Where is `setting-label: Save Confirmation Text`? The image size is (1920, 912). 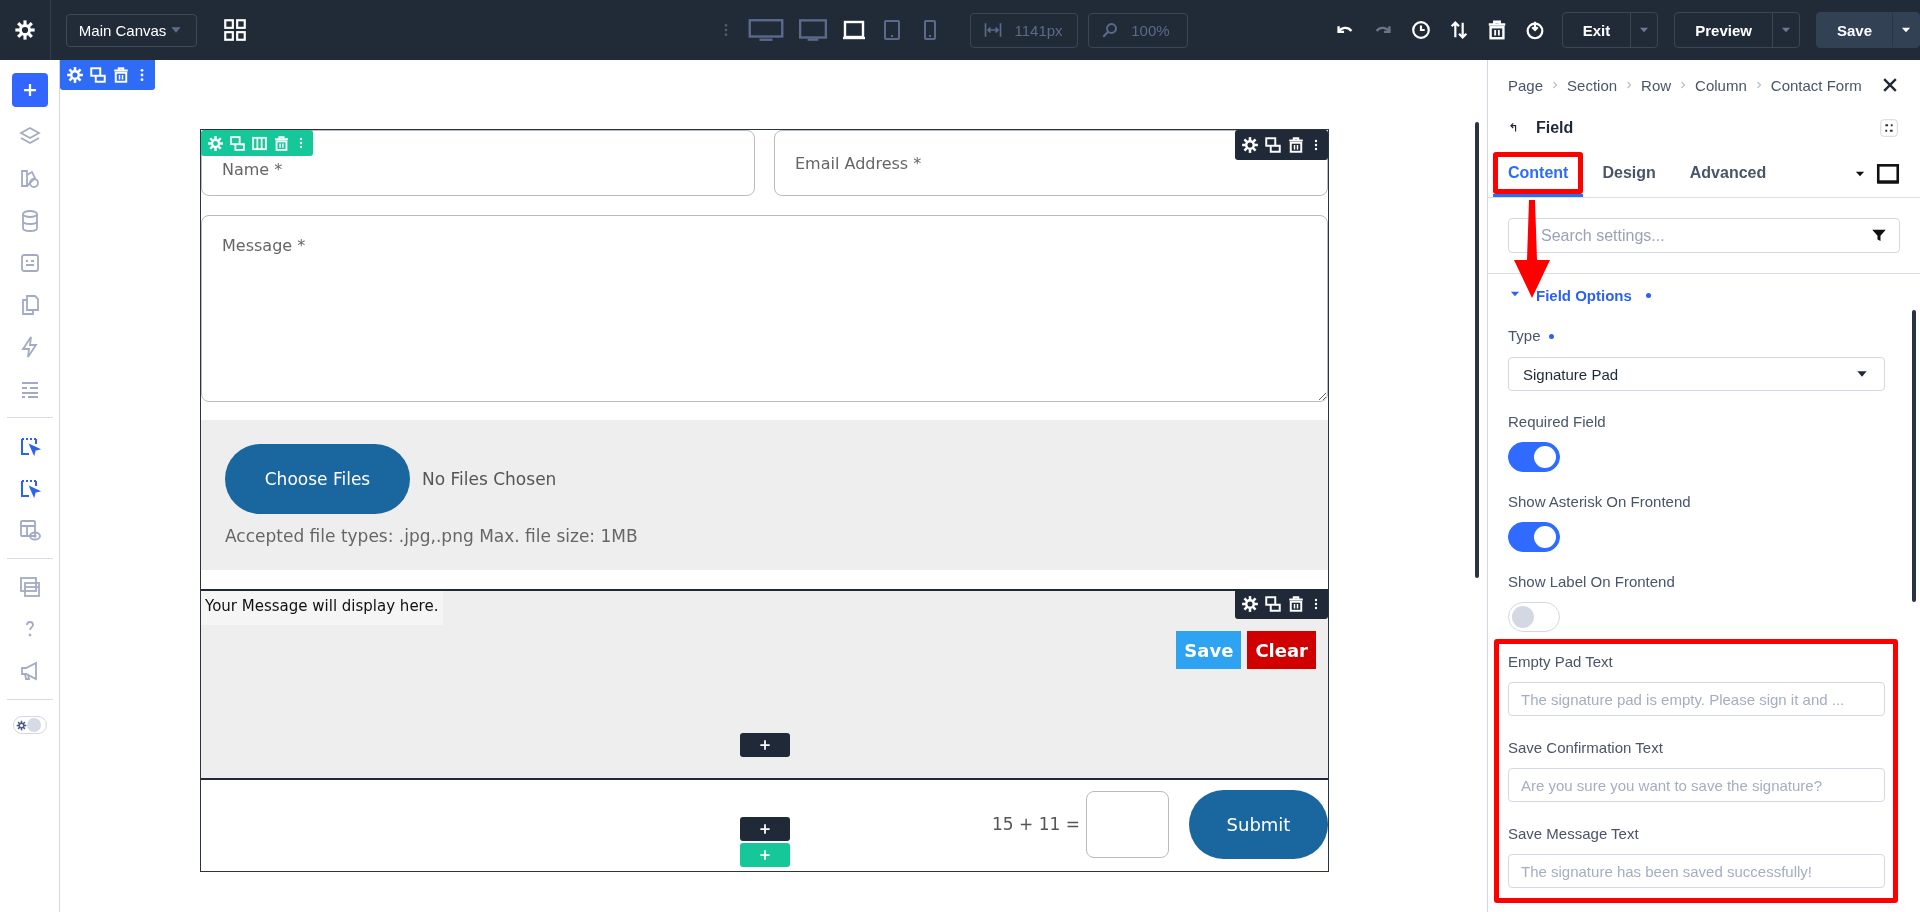
setting-label: Save Confirmation Text is located at coordinates (1586, 748).